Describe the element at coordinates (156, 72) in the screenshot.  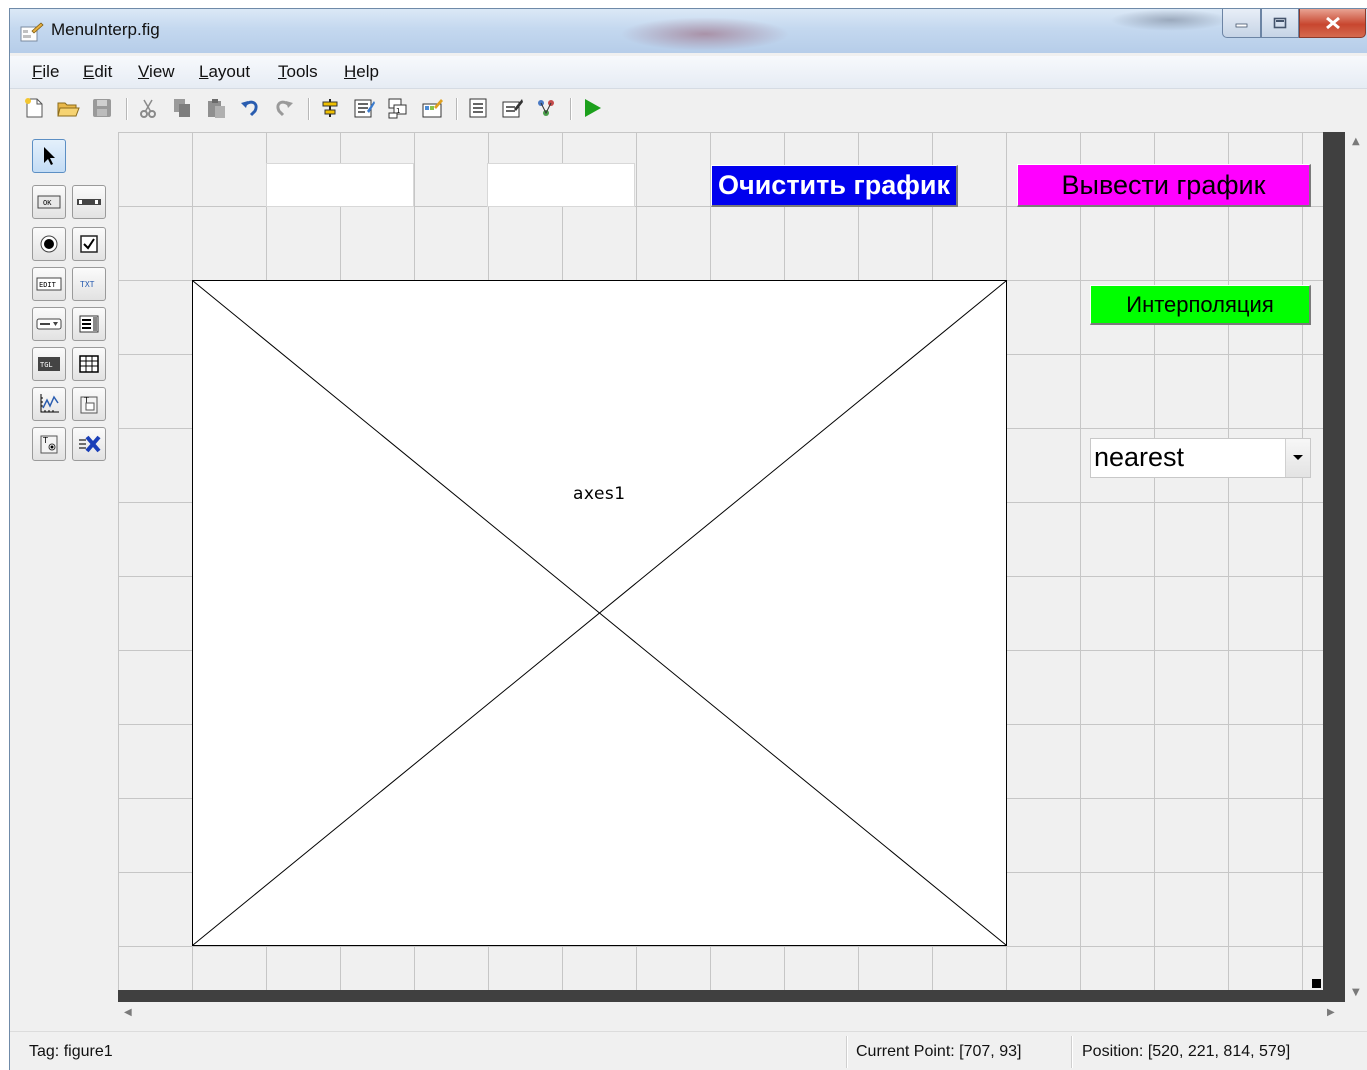
I see `menu-view: View` at that location.